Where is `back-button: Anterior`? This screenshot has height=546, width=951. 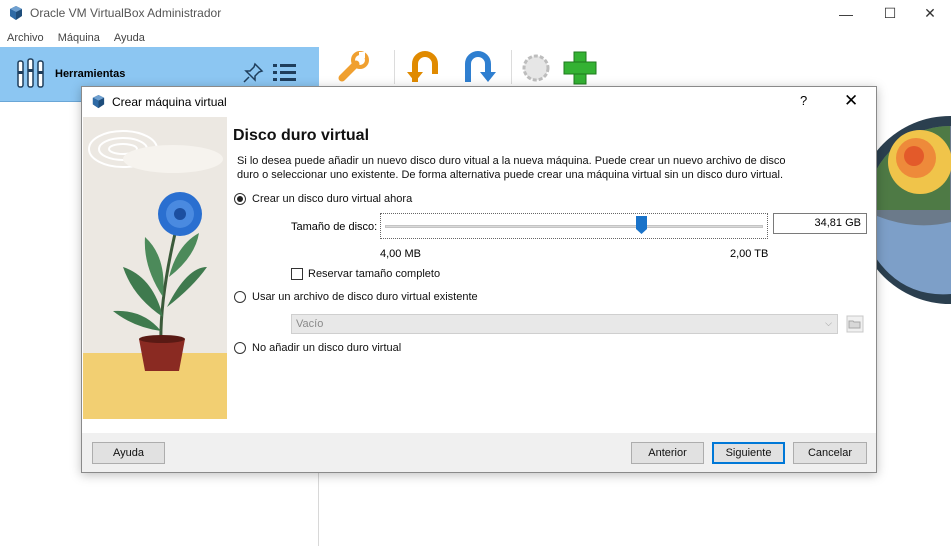 back-button: Anterior is located at coordinates (667, 453).